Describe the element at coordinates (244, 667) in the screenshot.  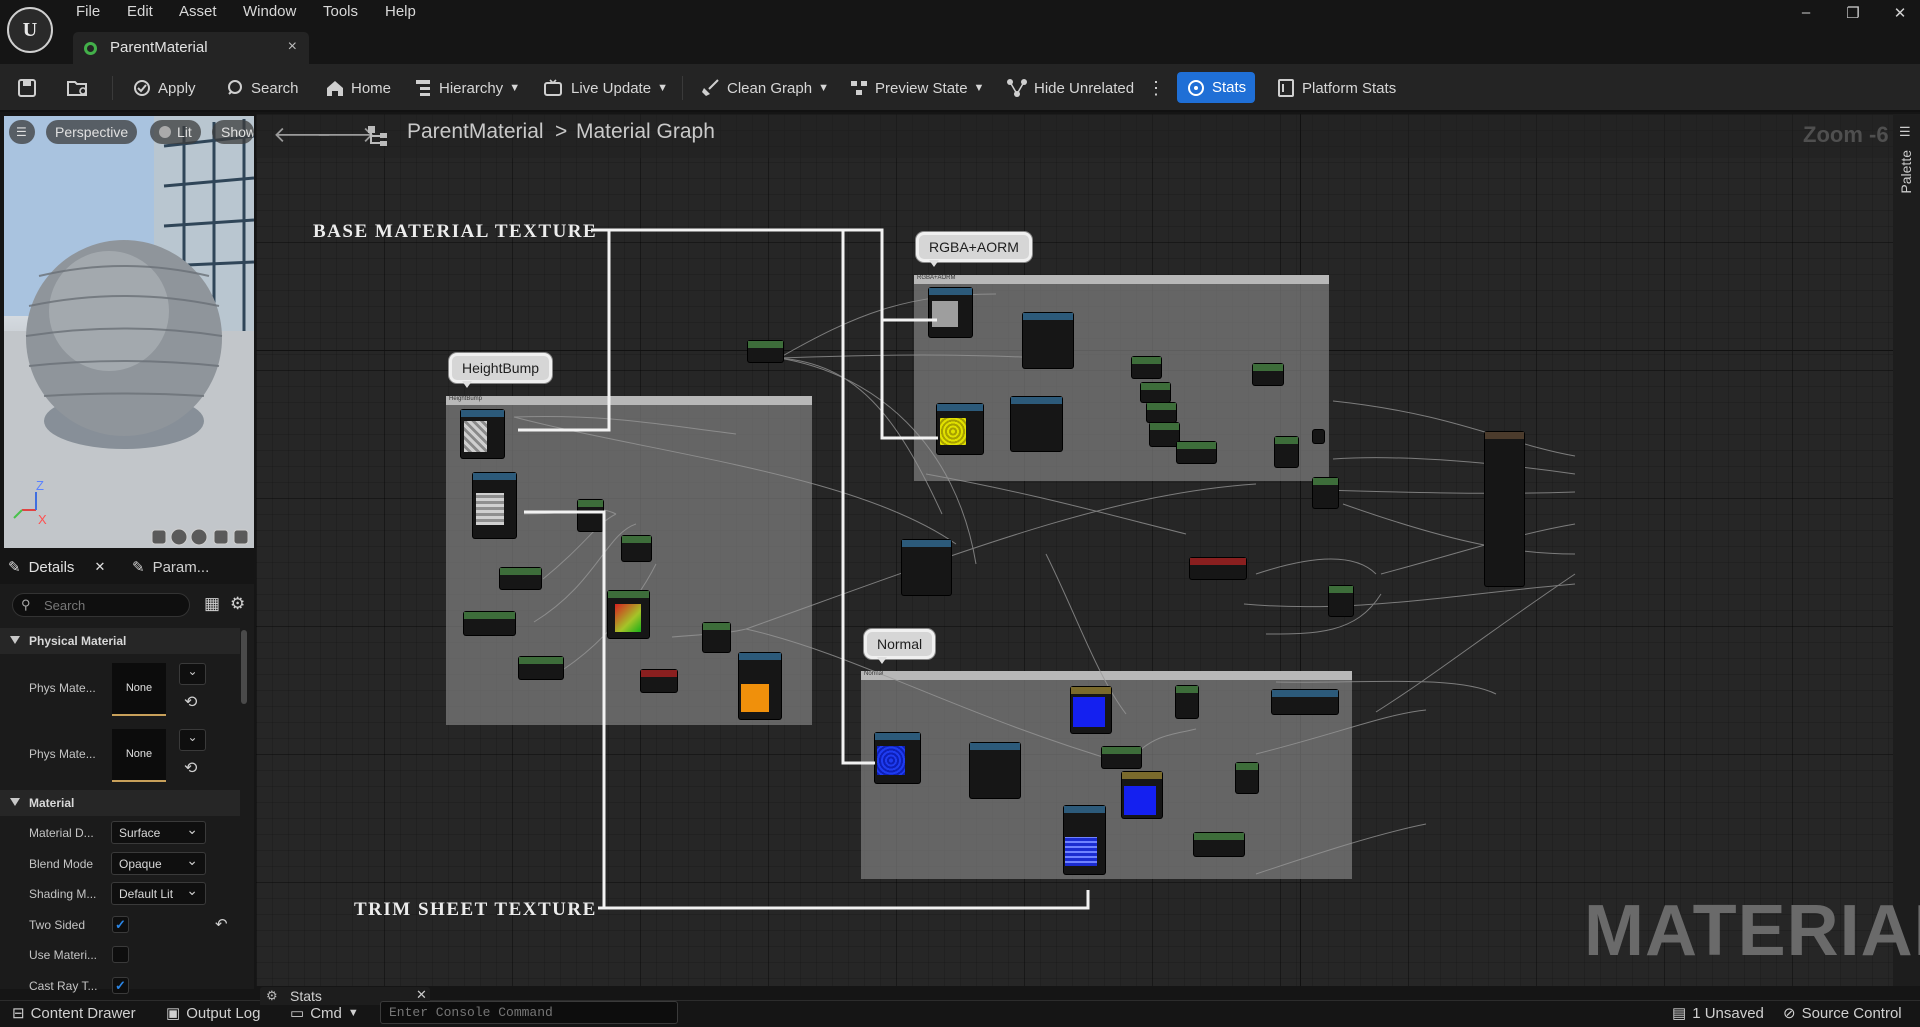
I see `details-scrollbar` at that location.